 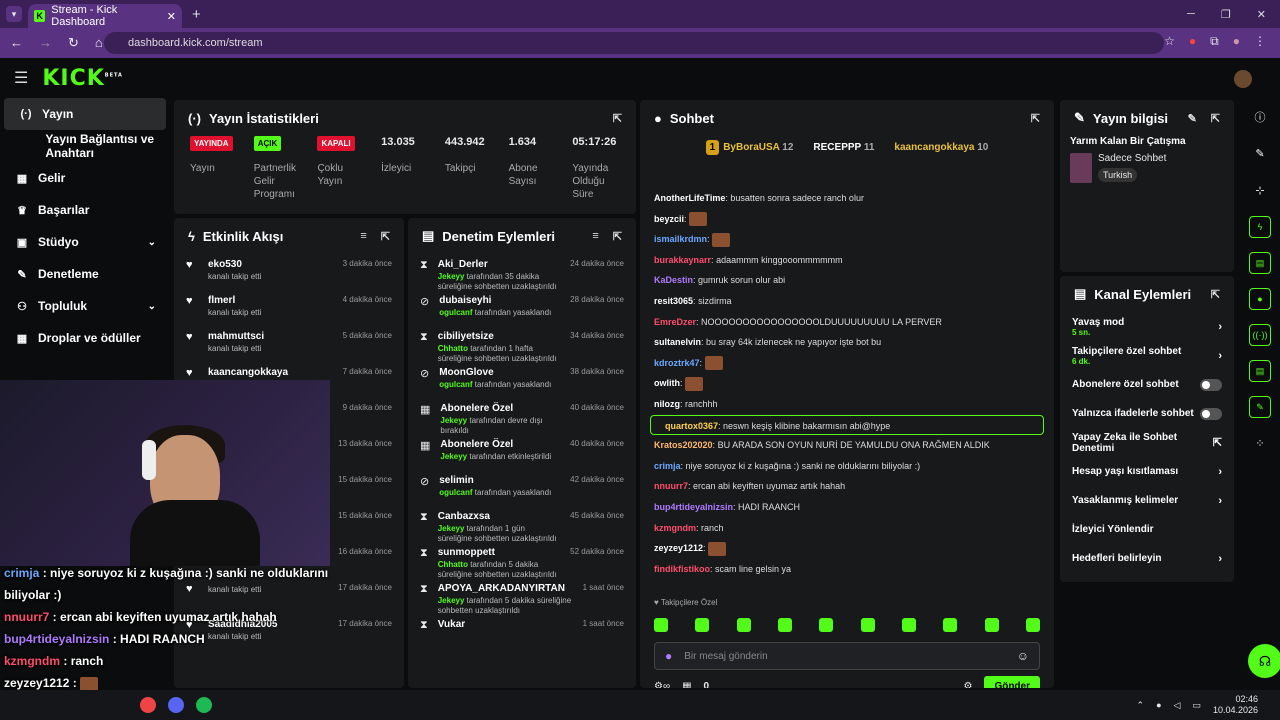 I want to click on chat-username: sultanelvin, so click(x=677, y=342).